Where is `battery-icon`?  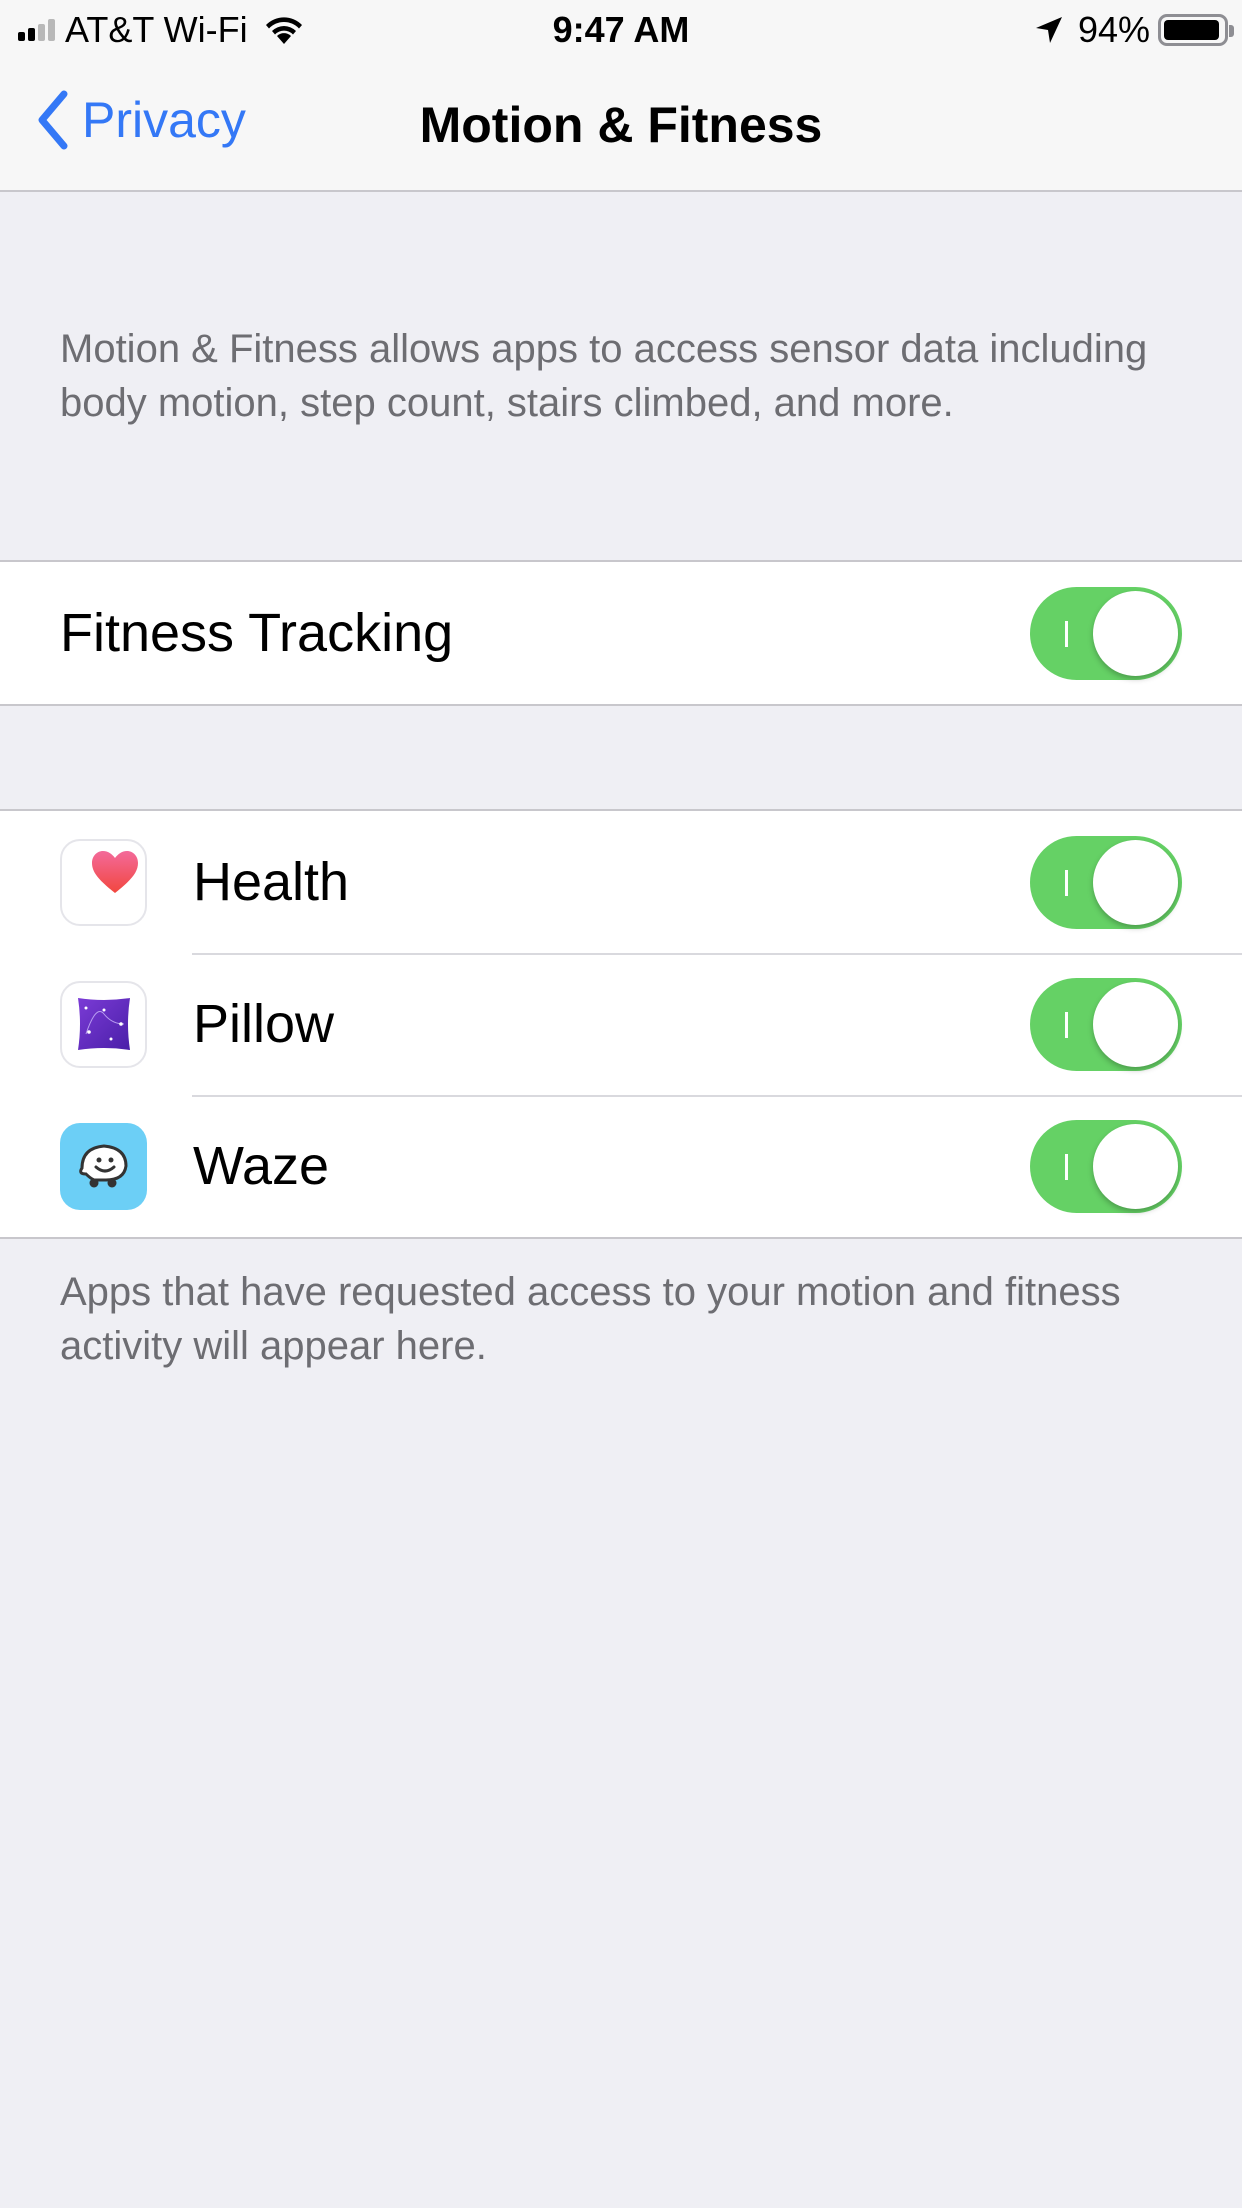
battery-icon is located at coordinates (1196, 30).